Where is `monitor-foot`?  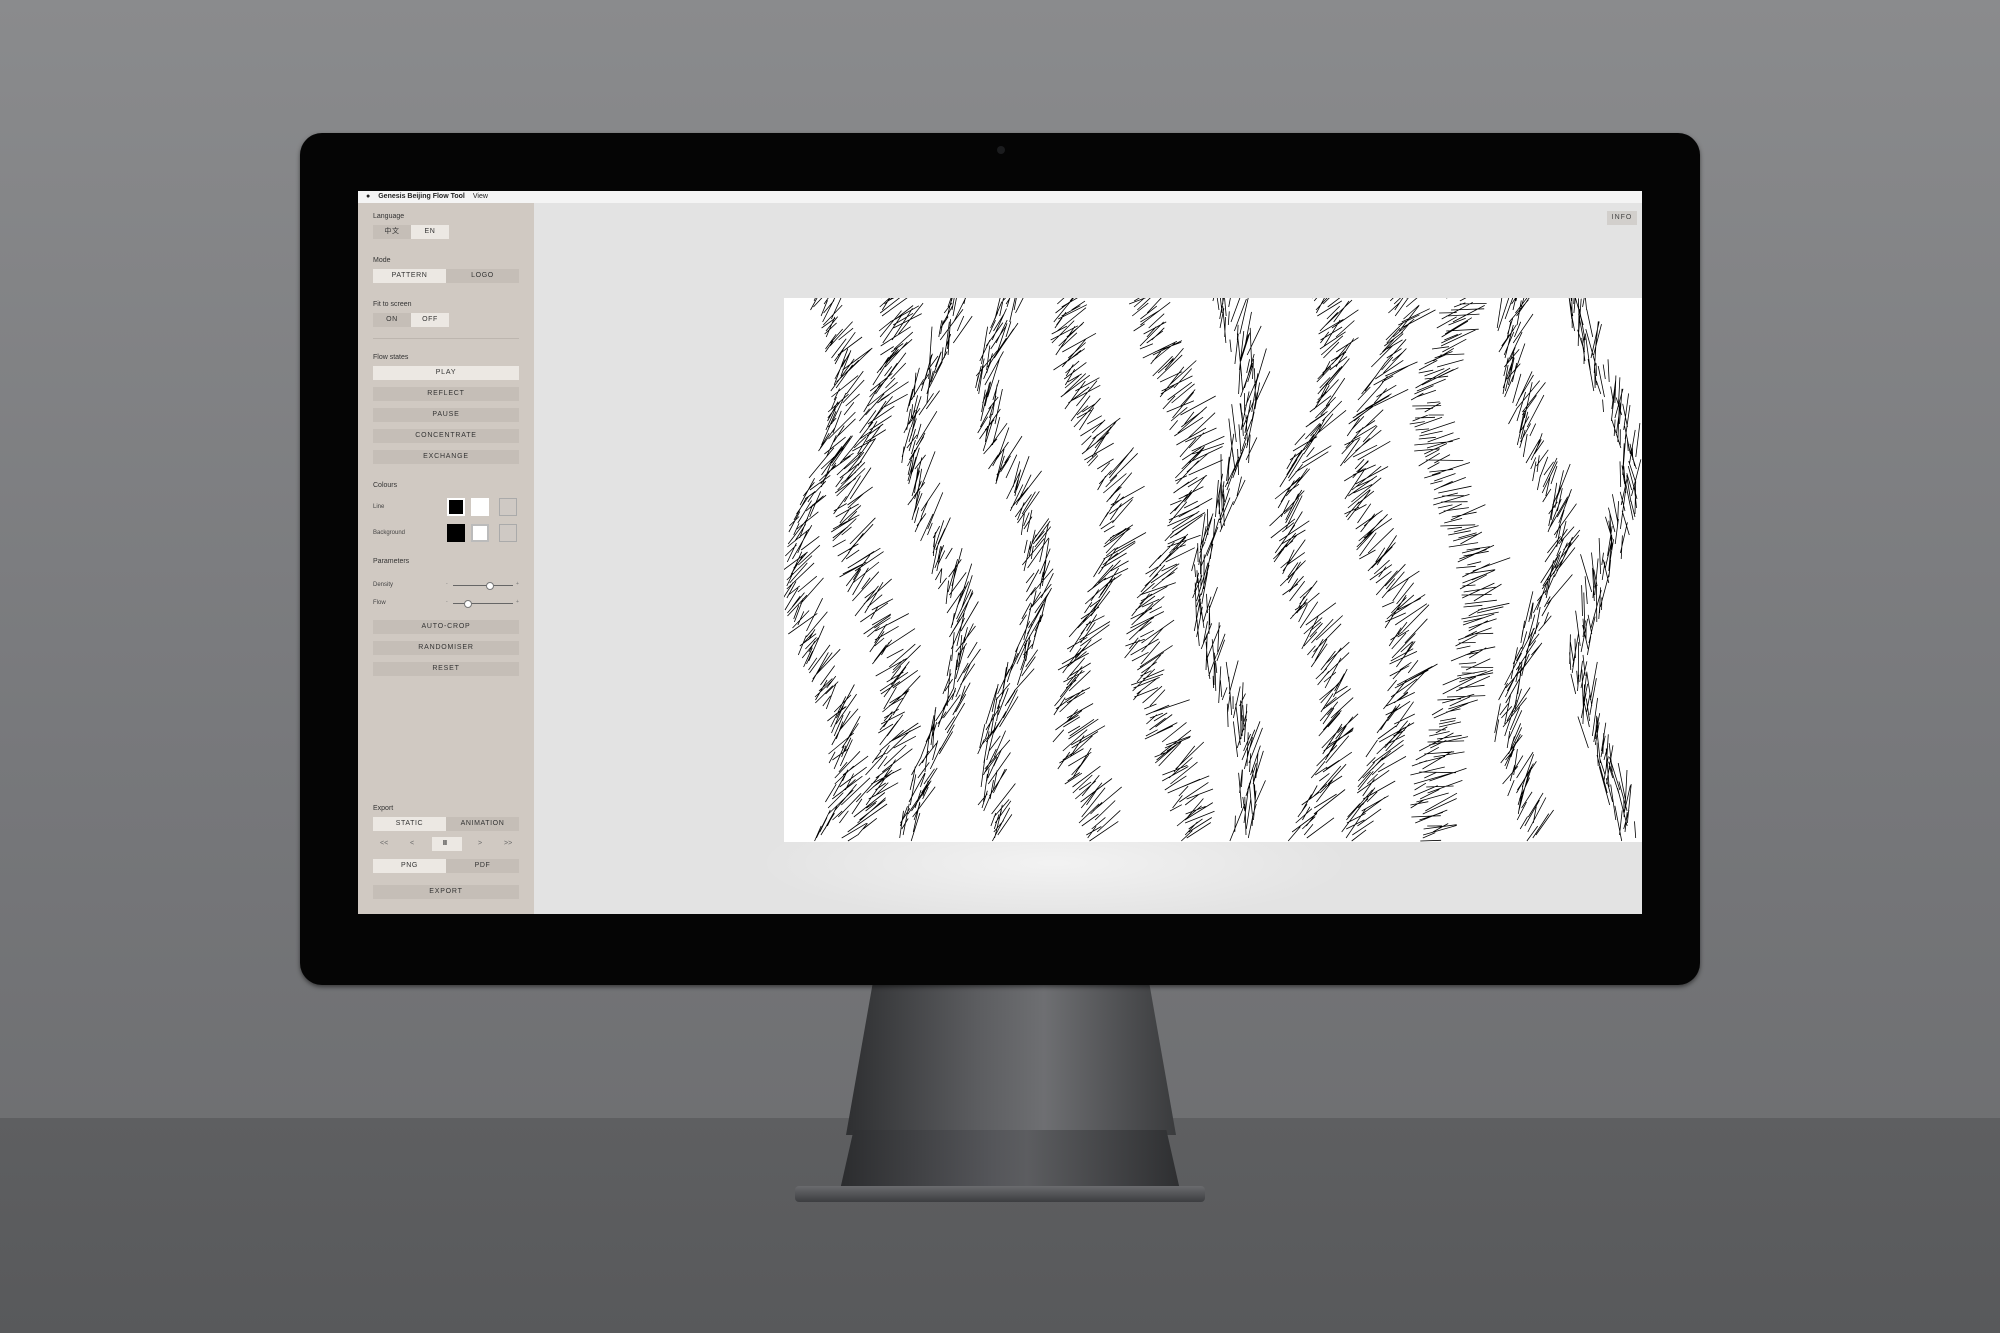
monitor-foot is located at coordinates (1000, 1194).